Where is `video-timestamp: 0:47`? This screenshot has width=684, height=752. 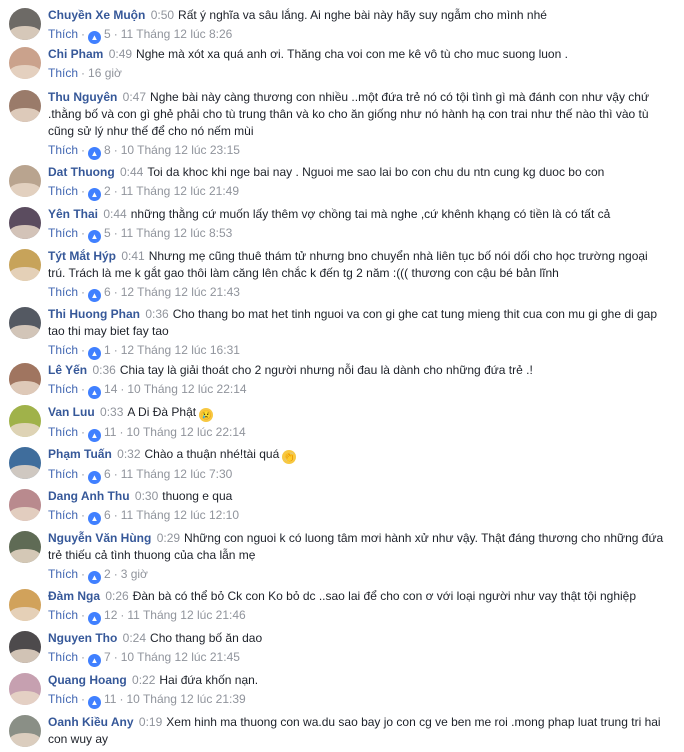
video-timestamp: 0:47 is located at coordinates (134, 97).